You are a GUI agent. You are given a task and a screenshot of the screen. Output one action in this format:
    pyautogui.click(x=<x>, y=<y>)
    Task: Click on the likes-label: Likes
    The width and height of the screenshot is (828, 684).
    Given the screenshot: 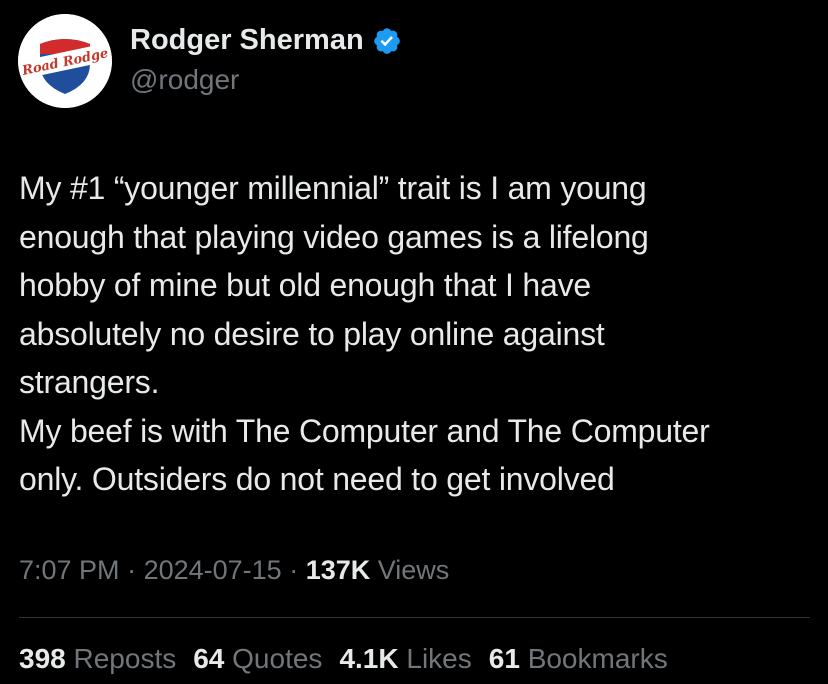 What is the action you would take?
    pyautogui.click(x=439, y=658)
    